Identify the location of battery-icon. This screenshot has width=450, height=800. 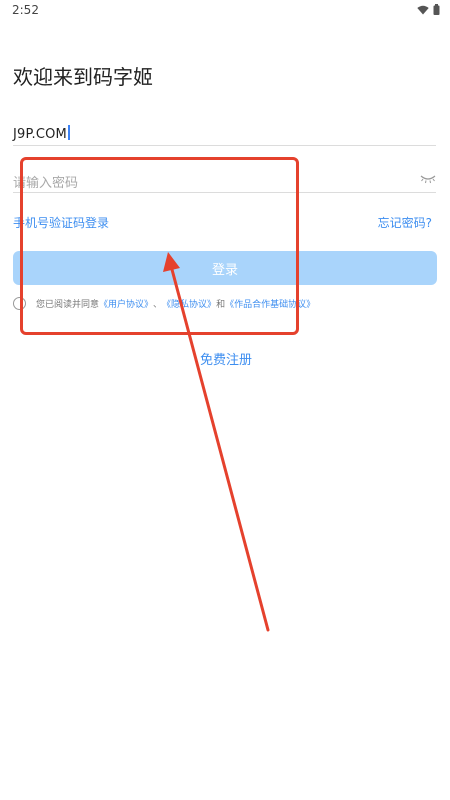
(436, 9).